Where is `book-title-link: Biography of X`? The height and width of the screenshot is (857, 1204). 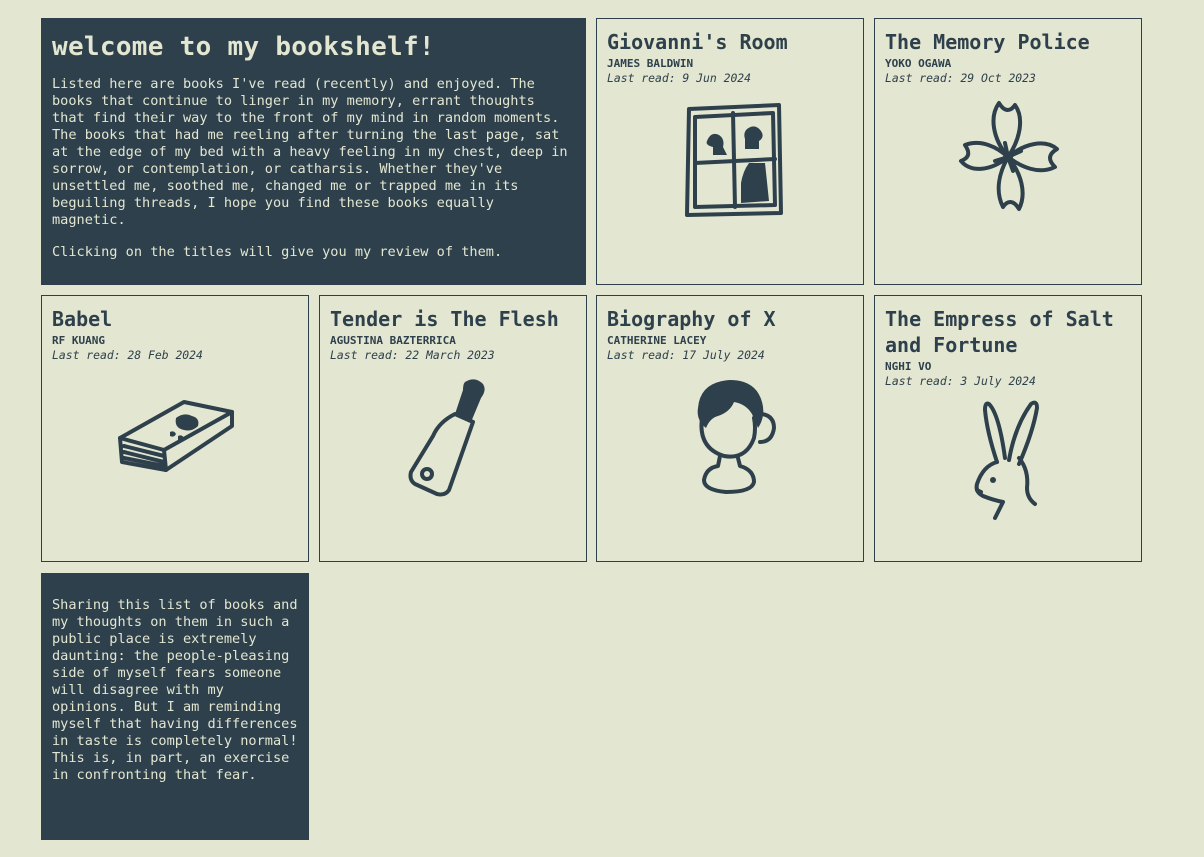 book-title-link: Biography of X is located at coordinates (730, 319).